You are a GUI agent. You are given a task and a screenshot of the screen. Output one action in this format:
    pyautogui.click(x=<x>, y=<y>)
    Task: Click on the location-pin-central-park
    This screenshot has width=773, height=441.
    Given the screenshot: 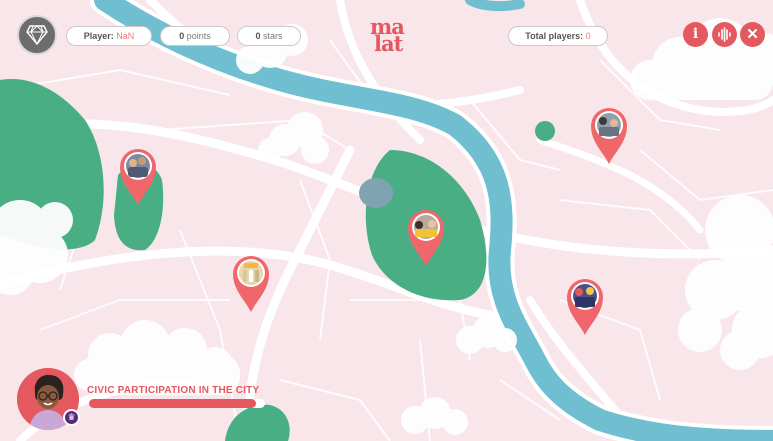 What is the action you would take?
    pyautogui.click(x=426, y=237)
    